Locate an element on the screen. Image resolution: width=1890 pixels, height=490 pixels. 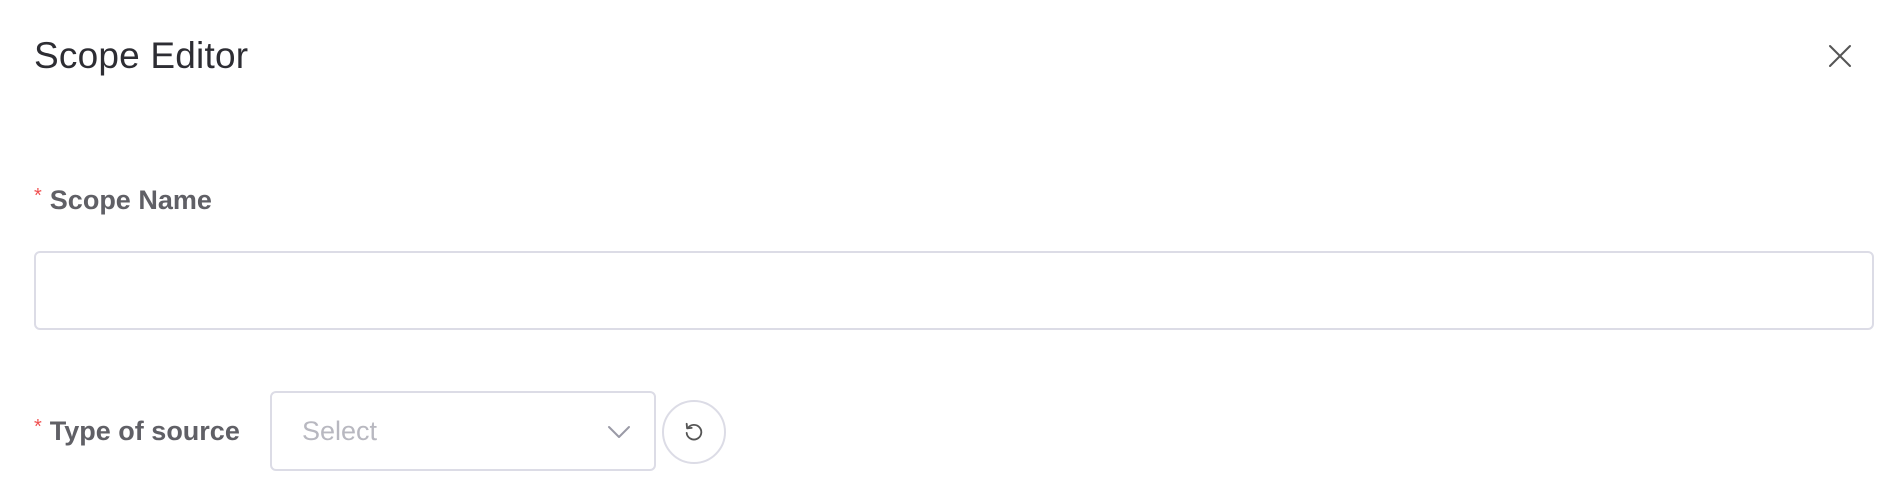
select-placeholder: Select is located at coordinates (340, 431).